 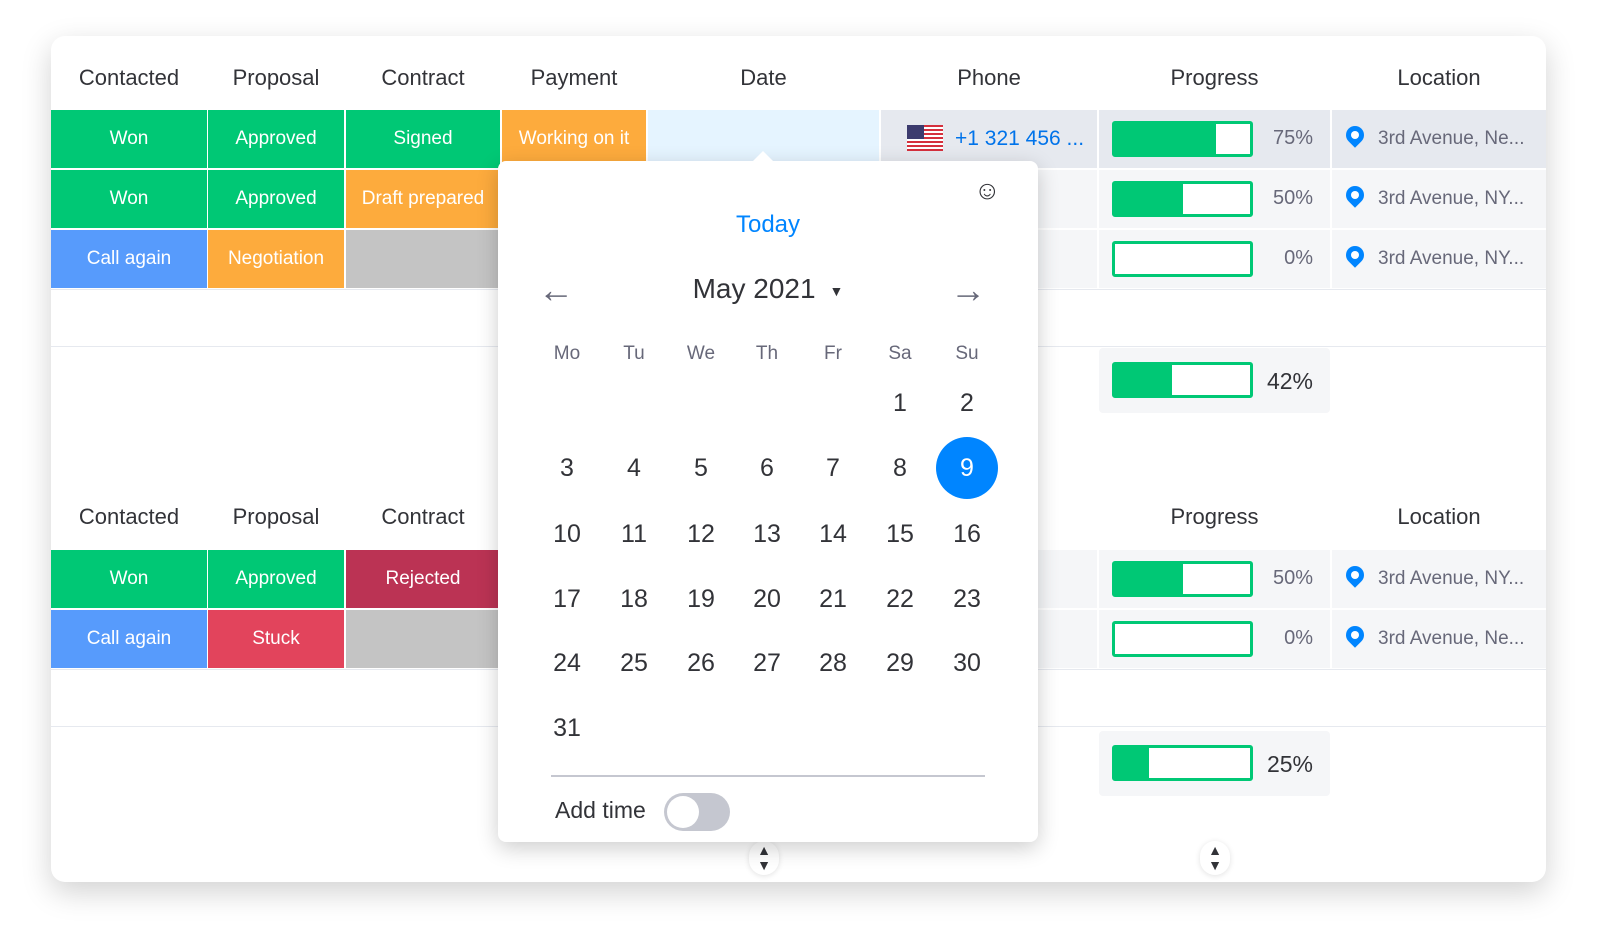 What do you see at coordinates (567, 468) in the screenshot?
I see `calendar-day: 3` at bounding box center [567, 468].